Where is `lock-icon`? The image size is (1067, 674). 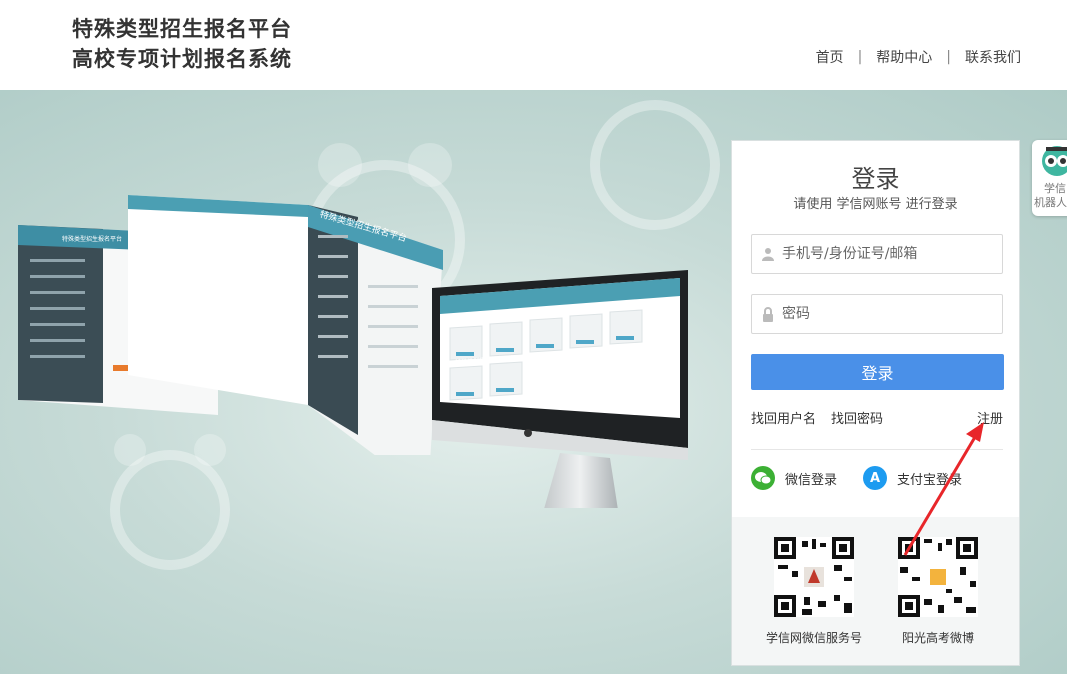 lock-icon is located at coordinates (768, 314).